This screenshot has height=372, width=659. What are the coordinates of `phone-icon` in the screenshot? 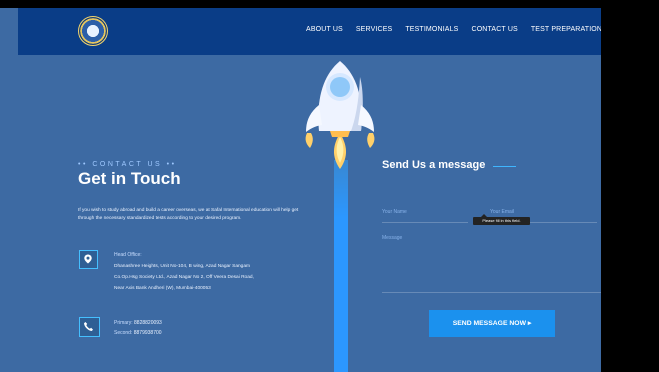 It's located at (88, 326).